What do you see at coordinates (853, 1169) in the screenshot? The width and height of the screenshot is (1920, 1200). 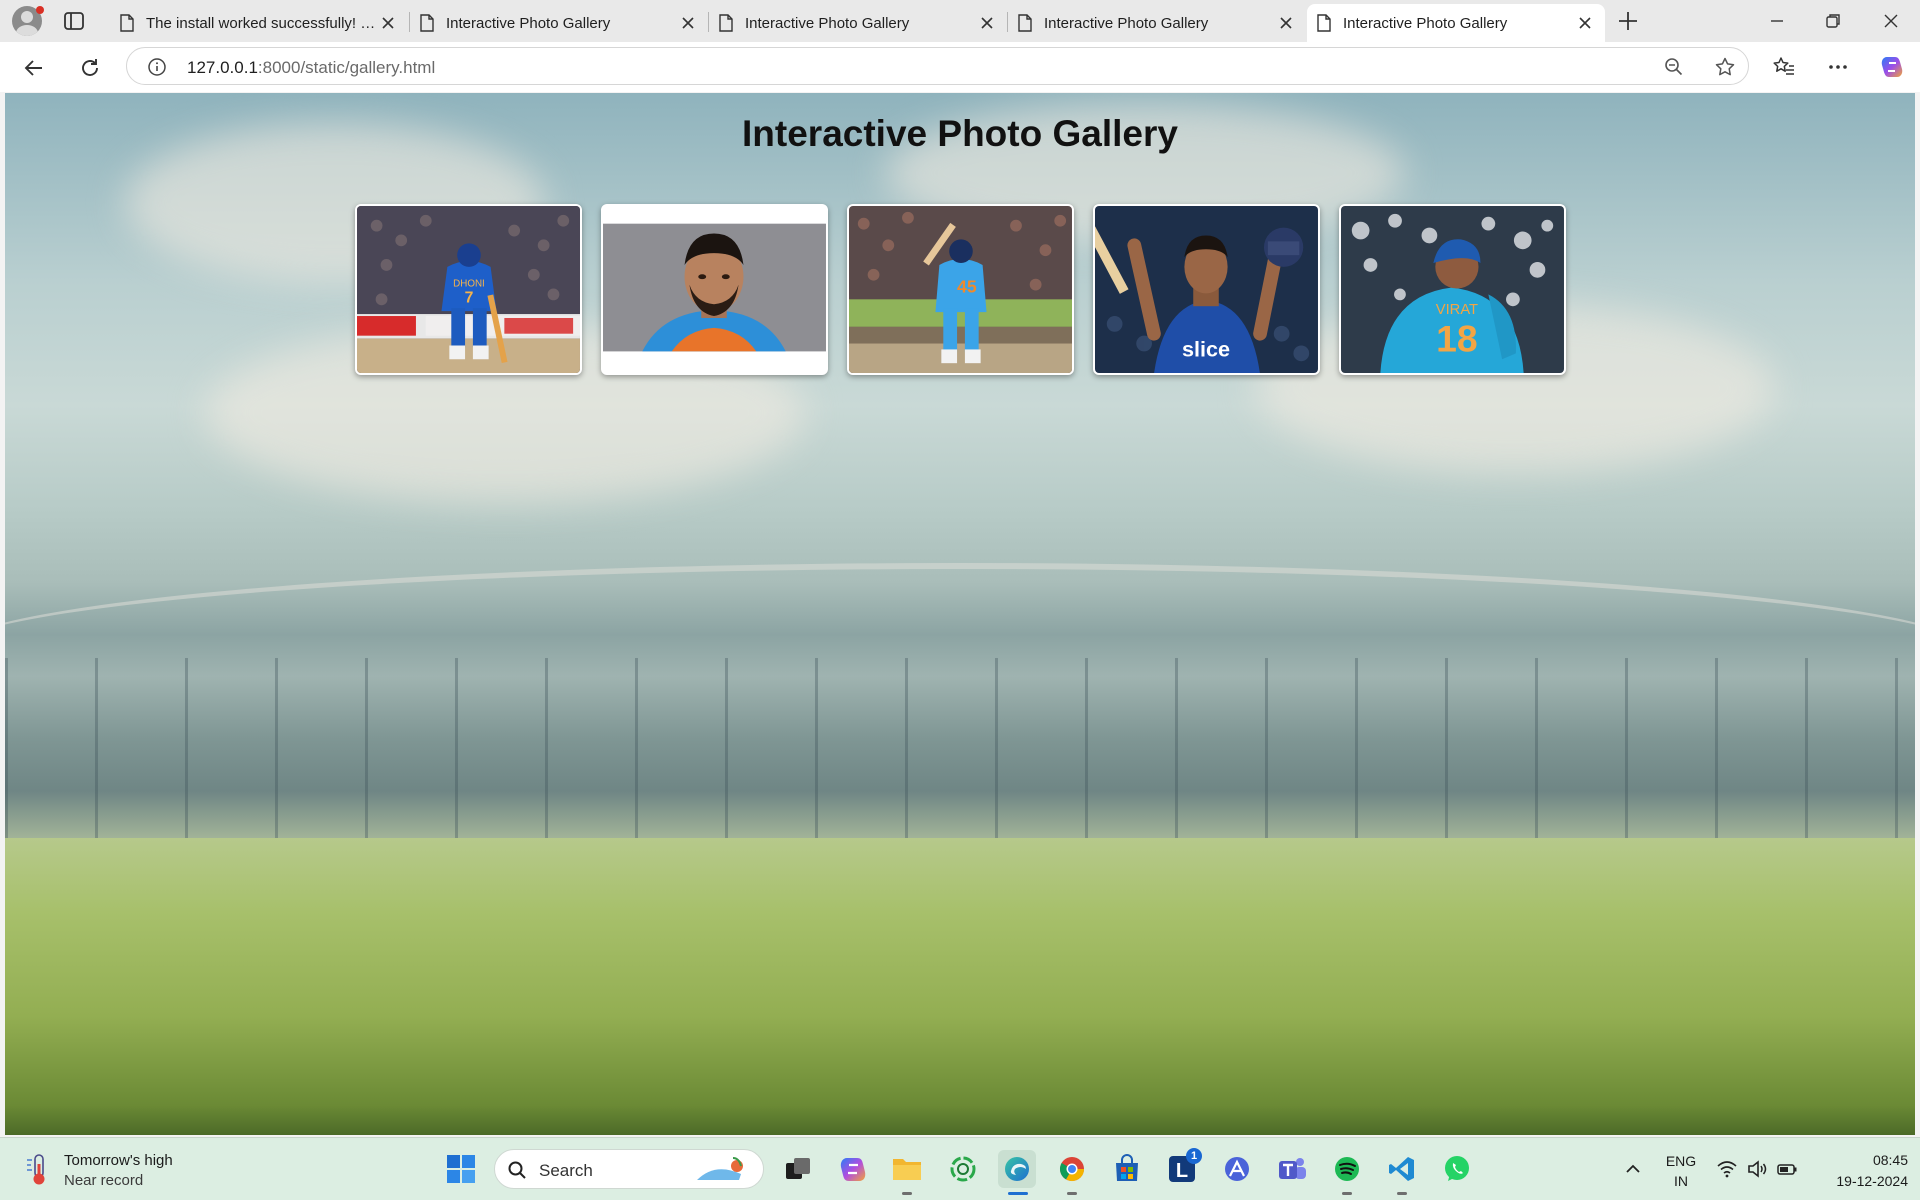 I see `copilot-app-icon` at bounding box center [853, 1169].